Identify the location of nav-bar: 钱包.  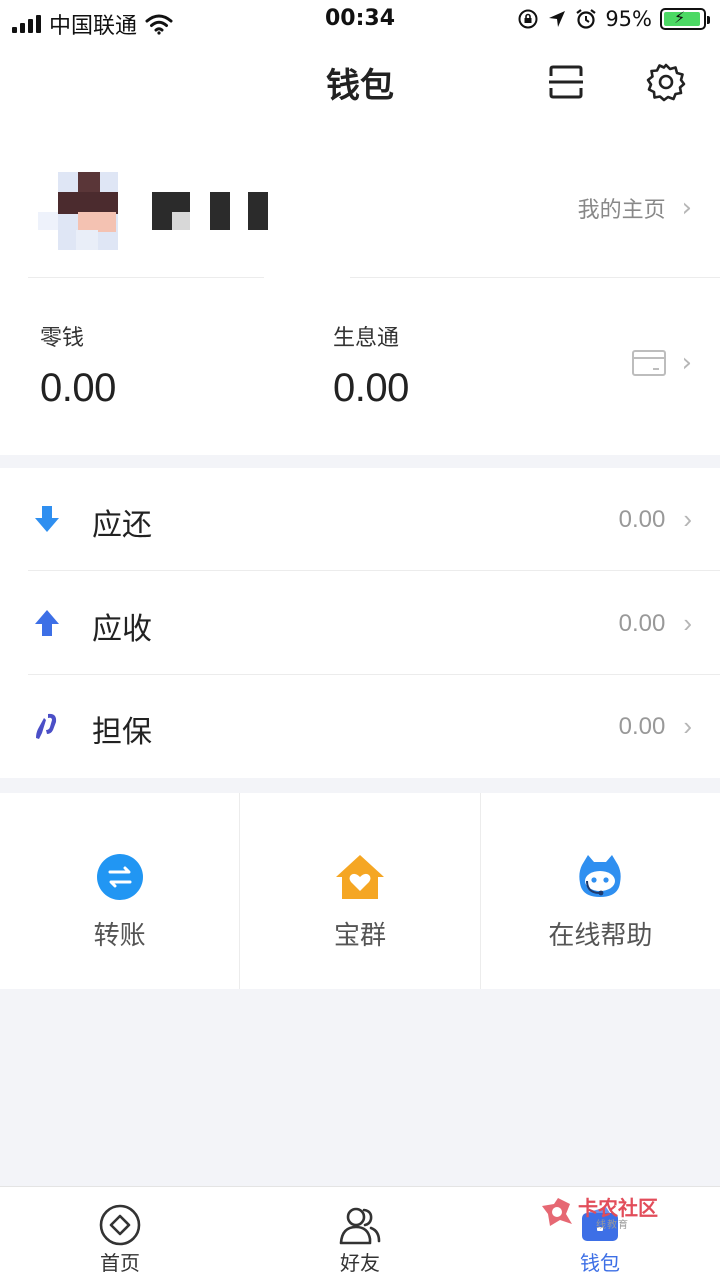
(360, 80).